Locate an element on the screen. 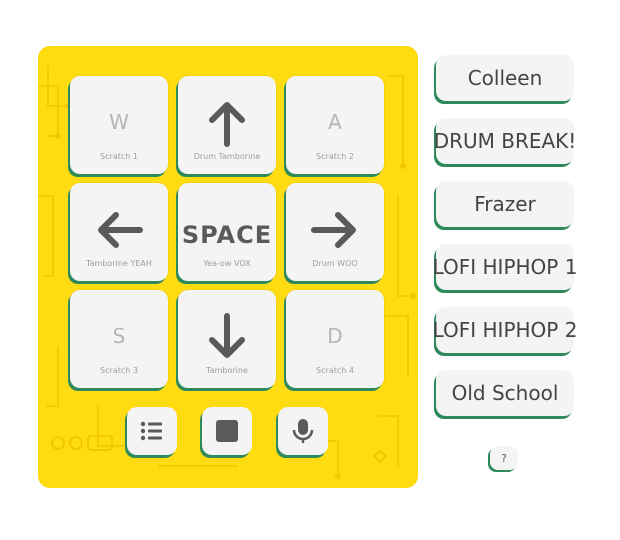  preset-button-colleen: Colleen is located at coordinates (505, 78).